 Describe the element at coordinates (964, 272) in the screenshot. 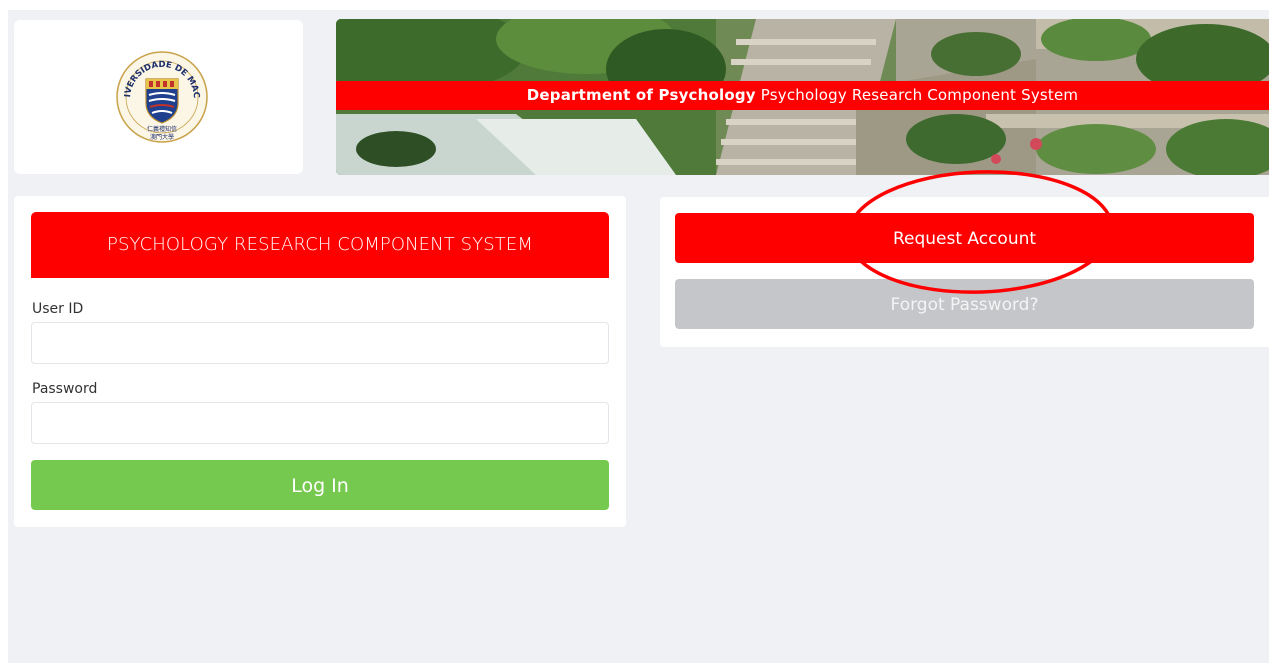

I see `account-actions-panel: Request Account Forgot Password?` at that location.